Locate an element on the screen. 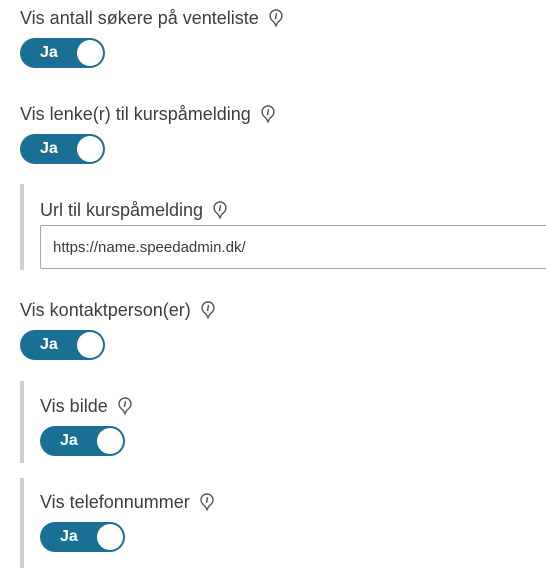 Image resolution: width=546 pixels, height=568 pixels. show-image-toggle: Ja is located at coordinates (82, 441).